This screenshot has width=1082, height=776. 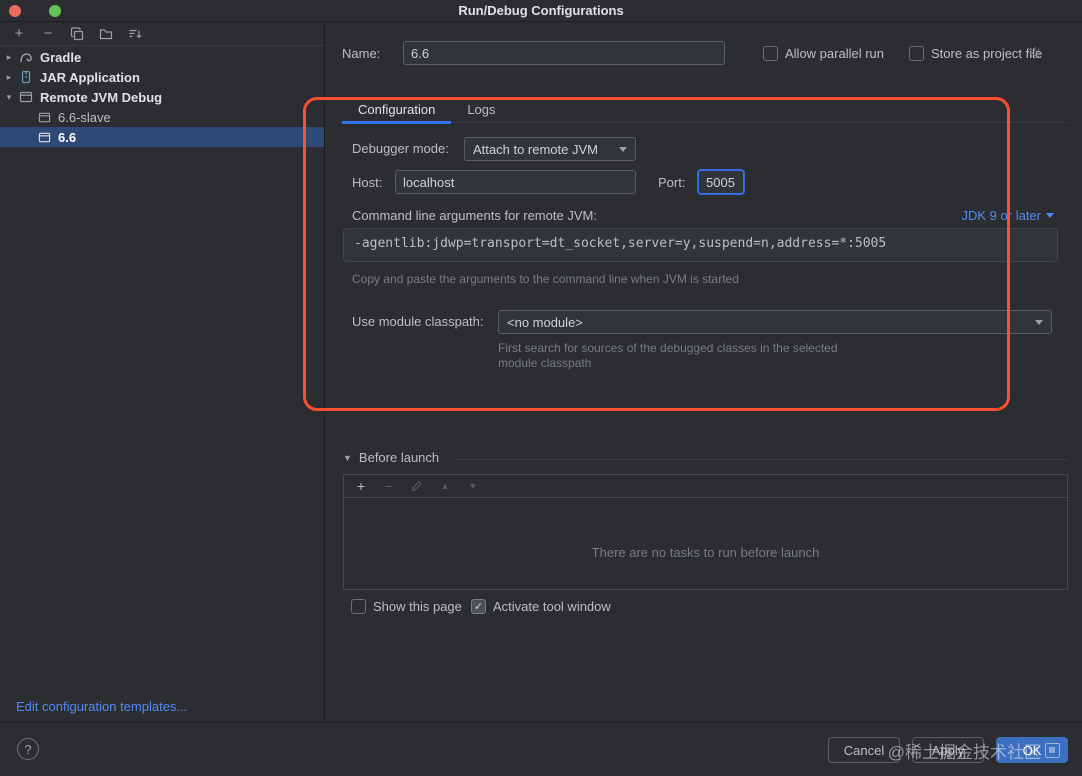 What do you see at coordinates (101, 97) in the screenshot?
I see `tree-item-label: Remote JVM Debug` at bounding box center [101, 97].